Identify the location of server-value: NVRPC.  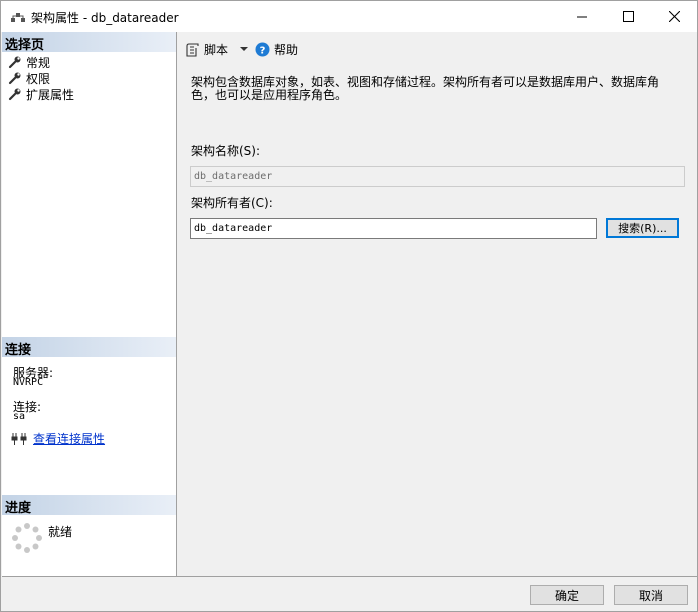
(28, 382).